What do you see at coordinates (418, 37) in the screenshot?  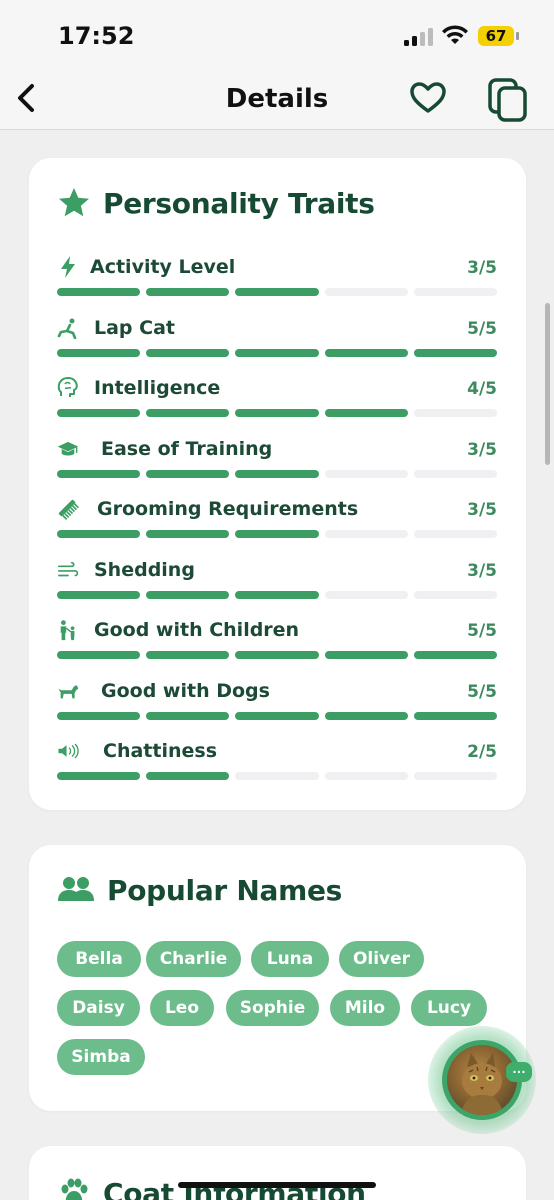 I see `cellular-signal-icon` at bounding box center [418, 37].